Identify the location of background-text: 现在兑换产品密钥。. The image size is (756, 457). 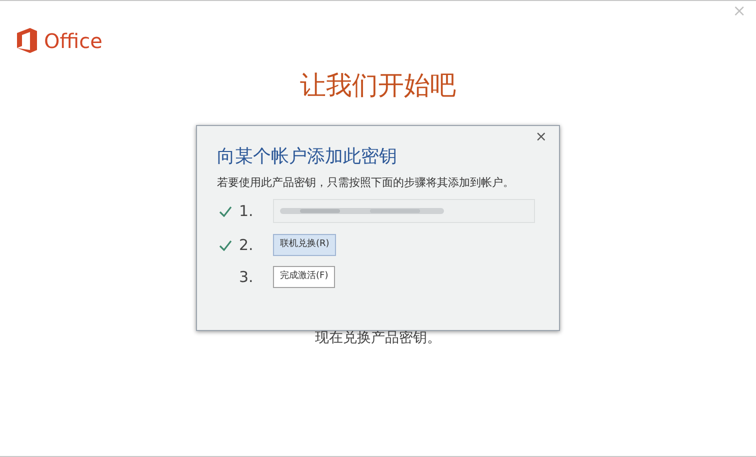
(378, 338).